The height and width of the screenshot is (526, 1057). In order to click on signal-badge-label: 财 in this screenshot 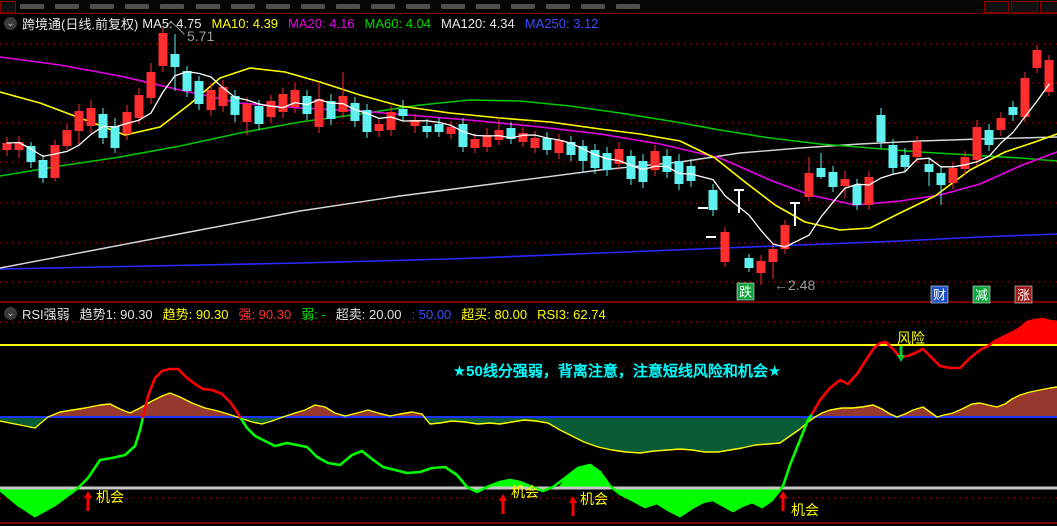, I will do `click(939, 295)`.